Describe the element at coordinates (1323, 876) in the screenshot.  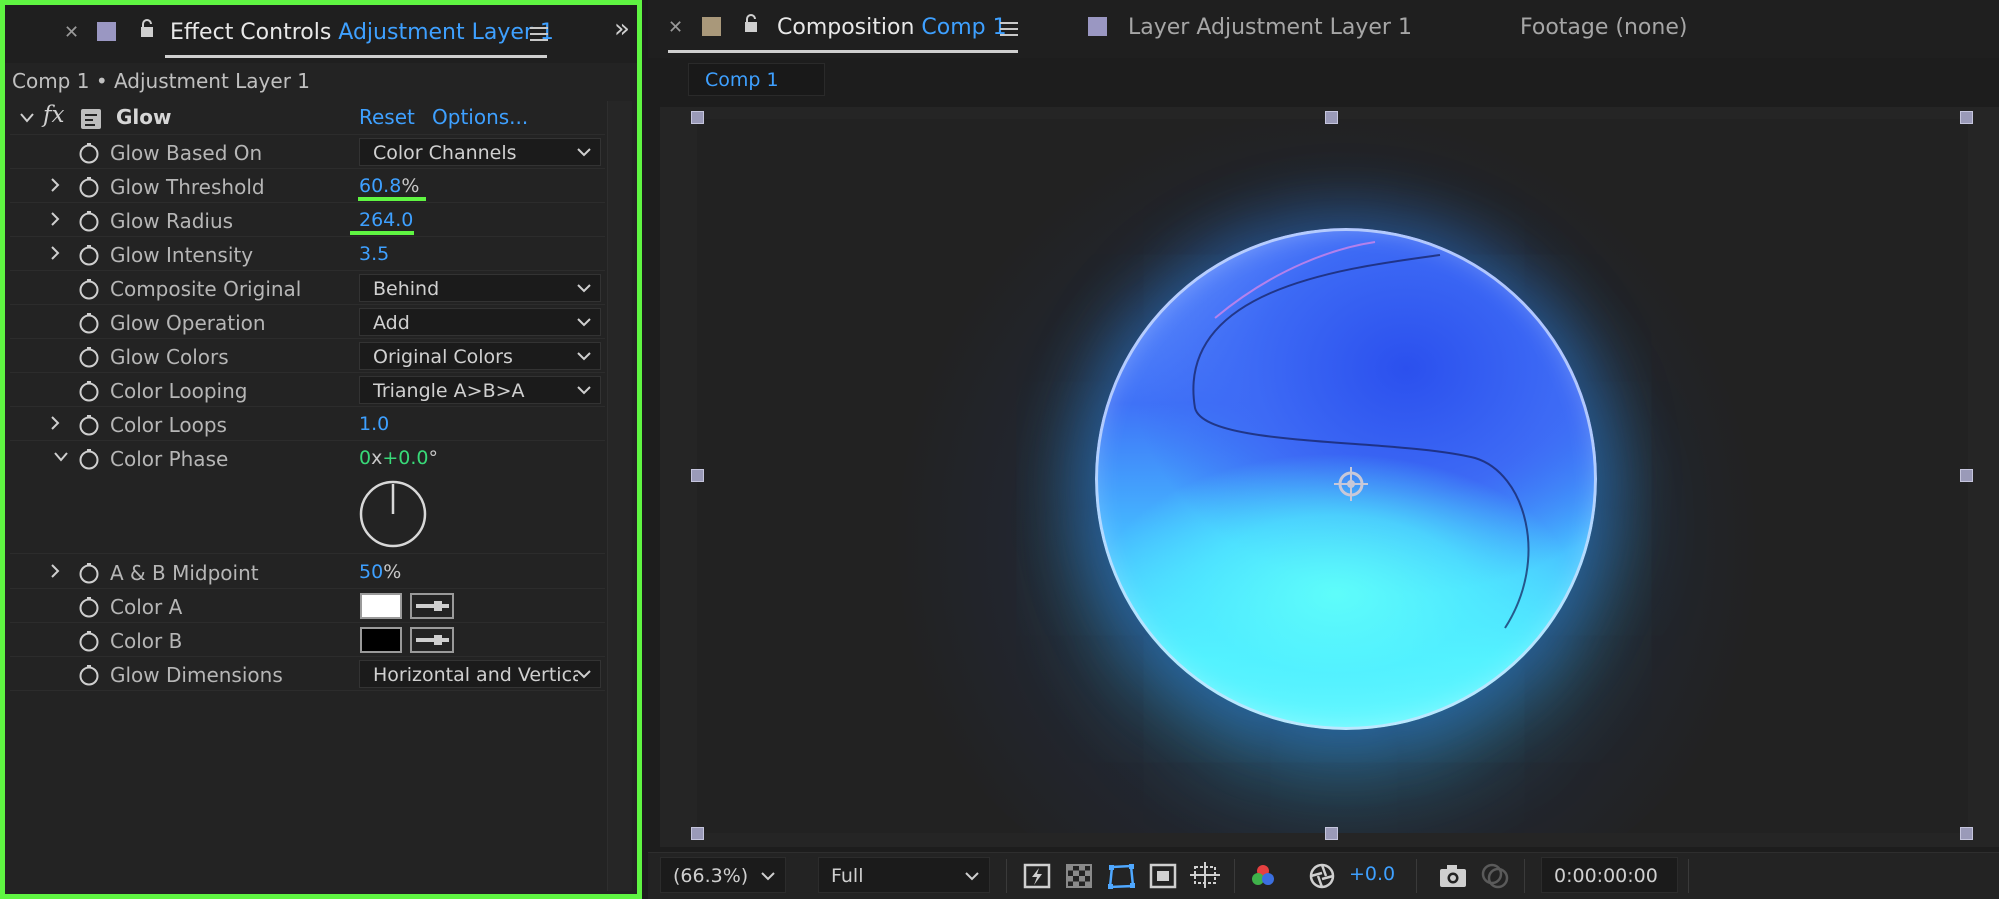
I see `exposure-icon` at that location.